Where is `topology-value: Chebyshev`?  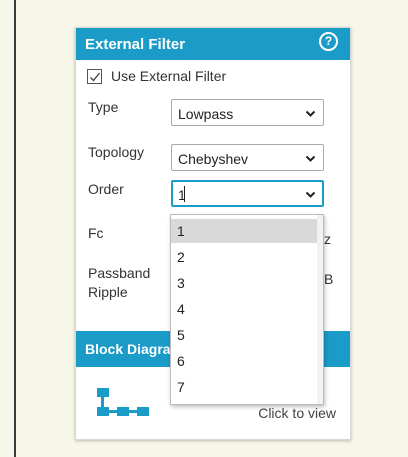
topology-value: Chebyshev is located at coordinates (213, 159).